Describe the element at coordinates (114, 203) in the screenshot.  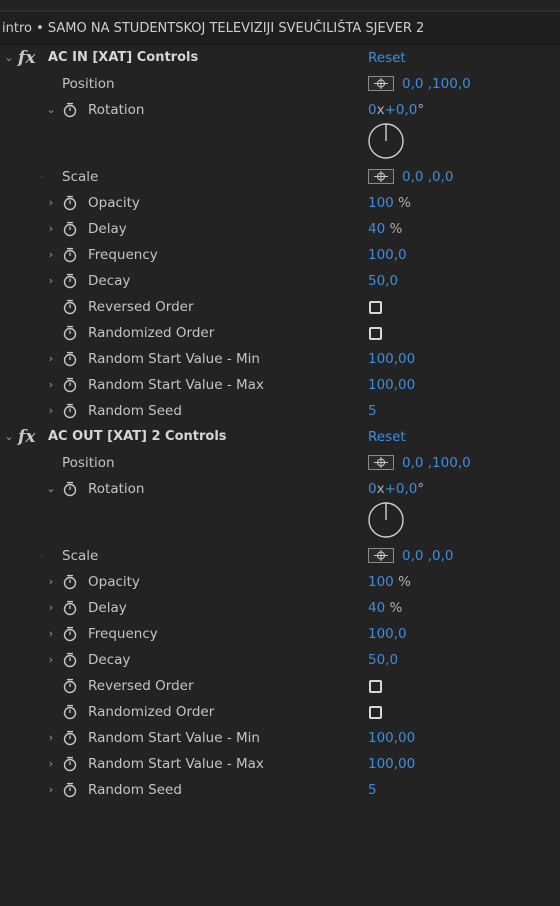
I see `param-label: Opacity` at that location.